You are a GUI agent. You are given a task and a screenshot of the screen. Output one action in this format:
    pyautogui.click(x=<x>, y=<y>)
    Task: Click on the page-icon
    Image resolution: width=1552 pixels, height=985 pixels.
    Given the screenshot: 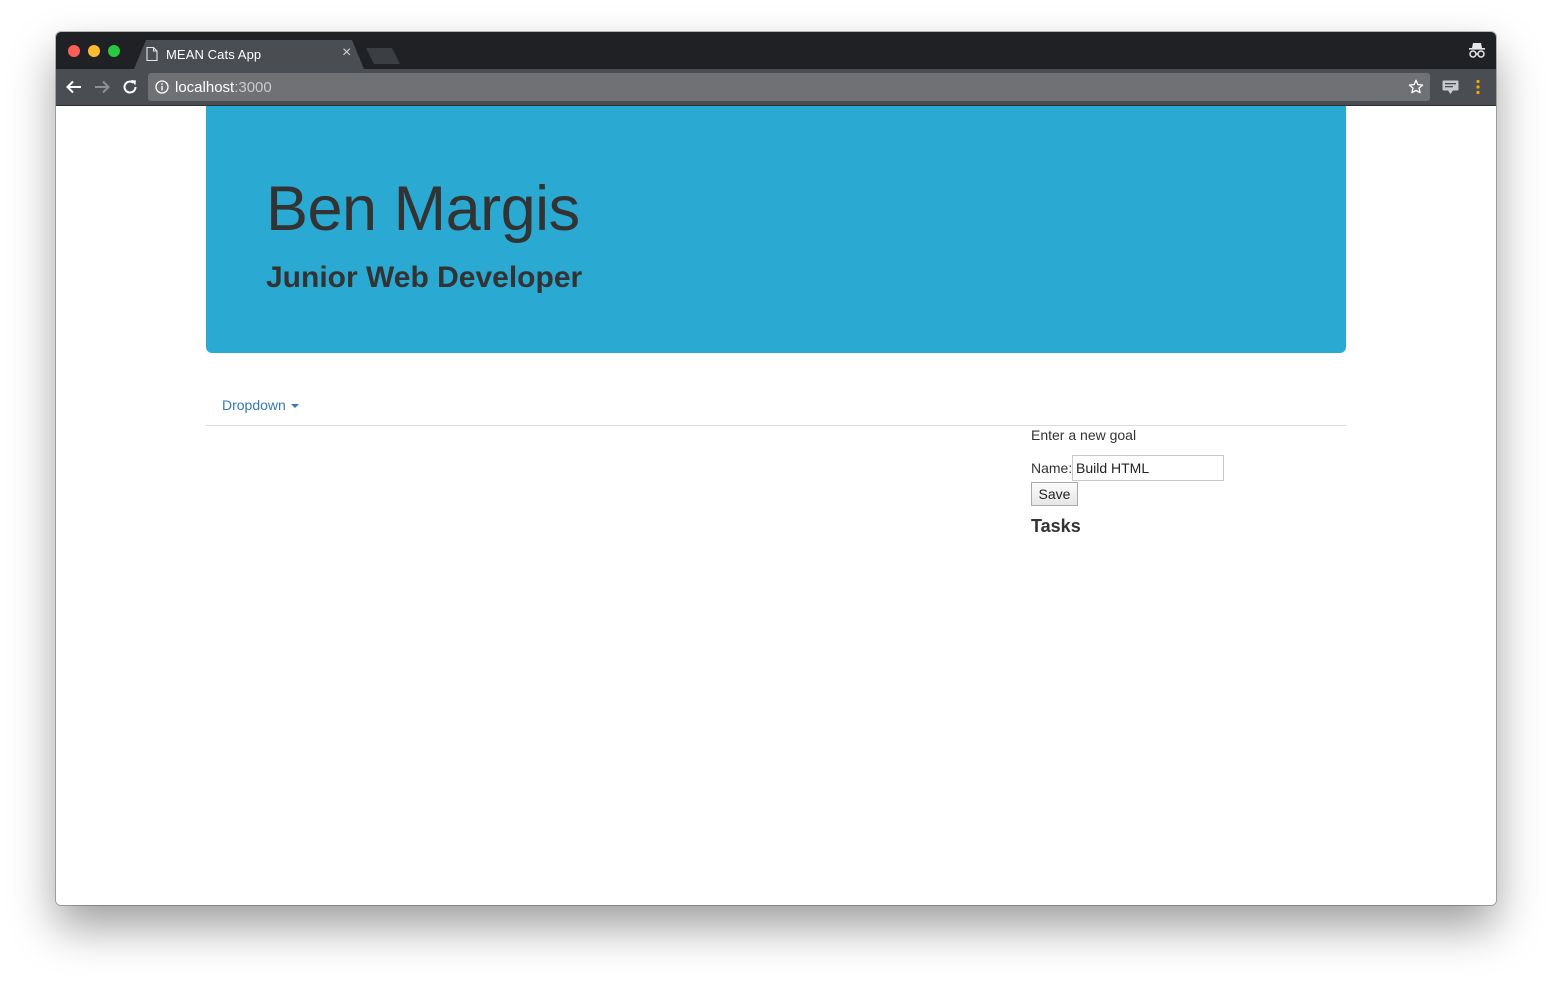 What is the action you would take?
    pyautogui.click(x=152, y=54)
    